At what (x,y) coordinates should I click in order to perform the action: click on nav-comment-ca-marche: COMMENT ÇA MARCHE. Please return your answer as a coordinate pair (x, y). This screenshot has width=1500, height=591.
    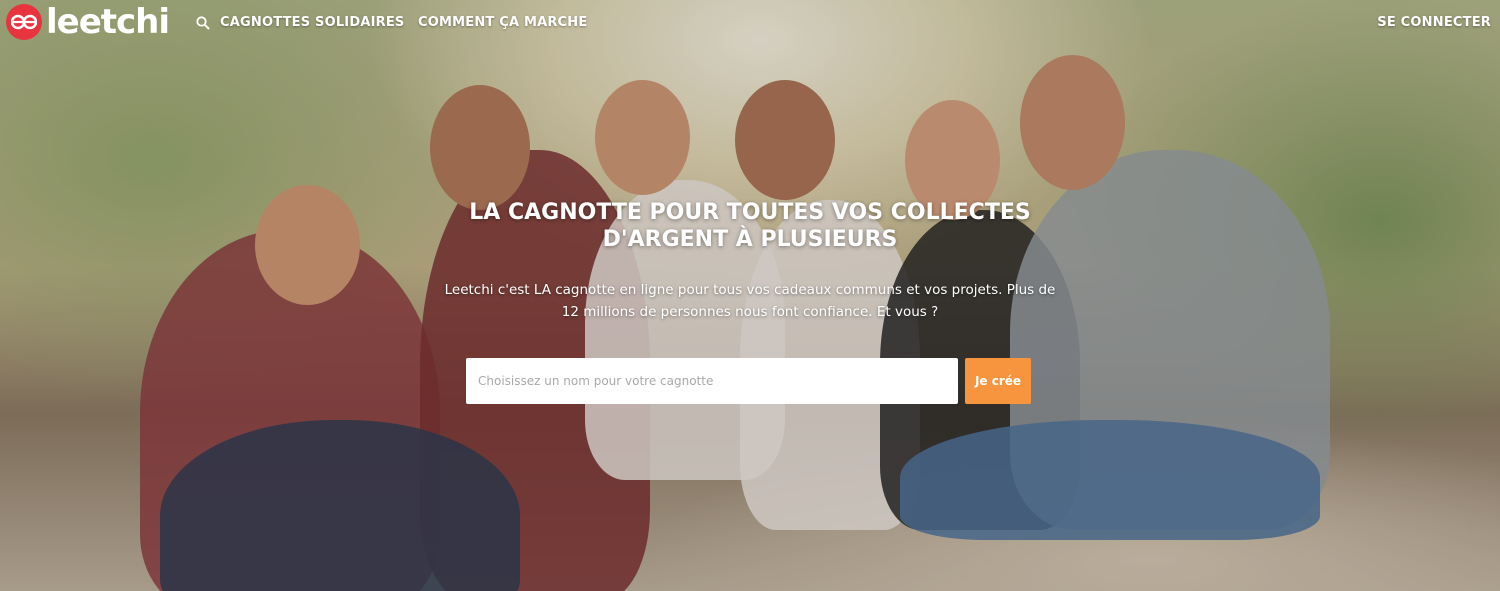
    Looking at the image, I should click on (502, 22).